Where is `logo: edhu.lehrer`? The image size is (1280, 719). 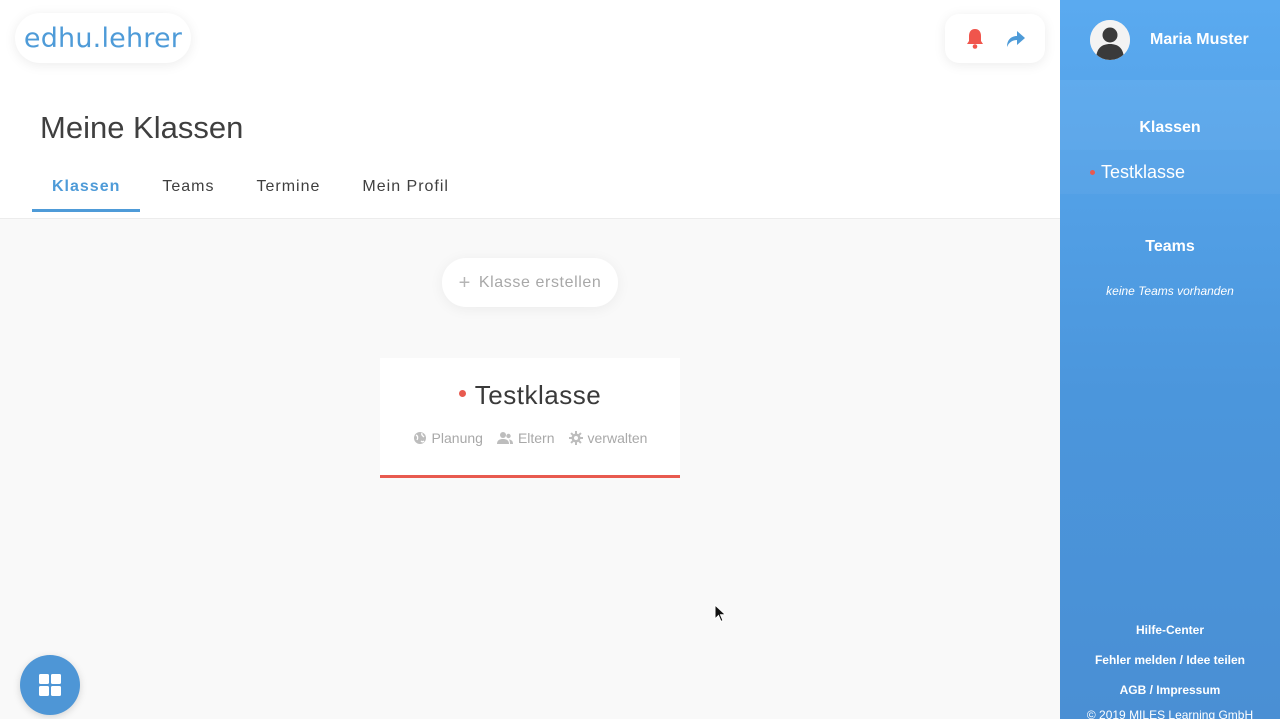
logo: edhu.lehrer is located at coordinates (103, 38).